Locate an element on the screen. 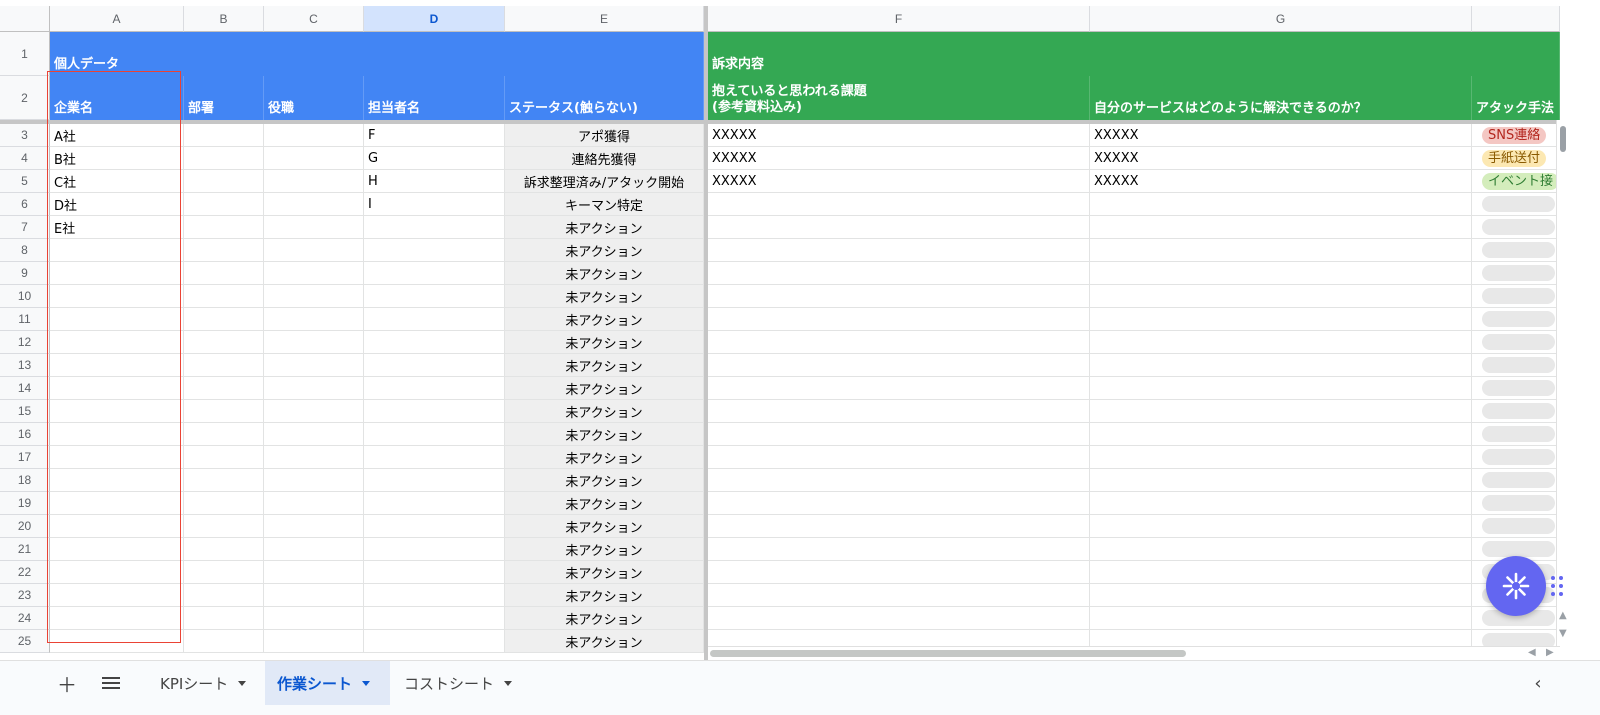  header-contact: 担当者名 is located at coordinates (434, 98).